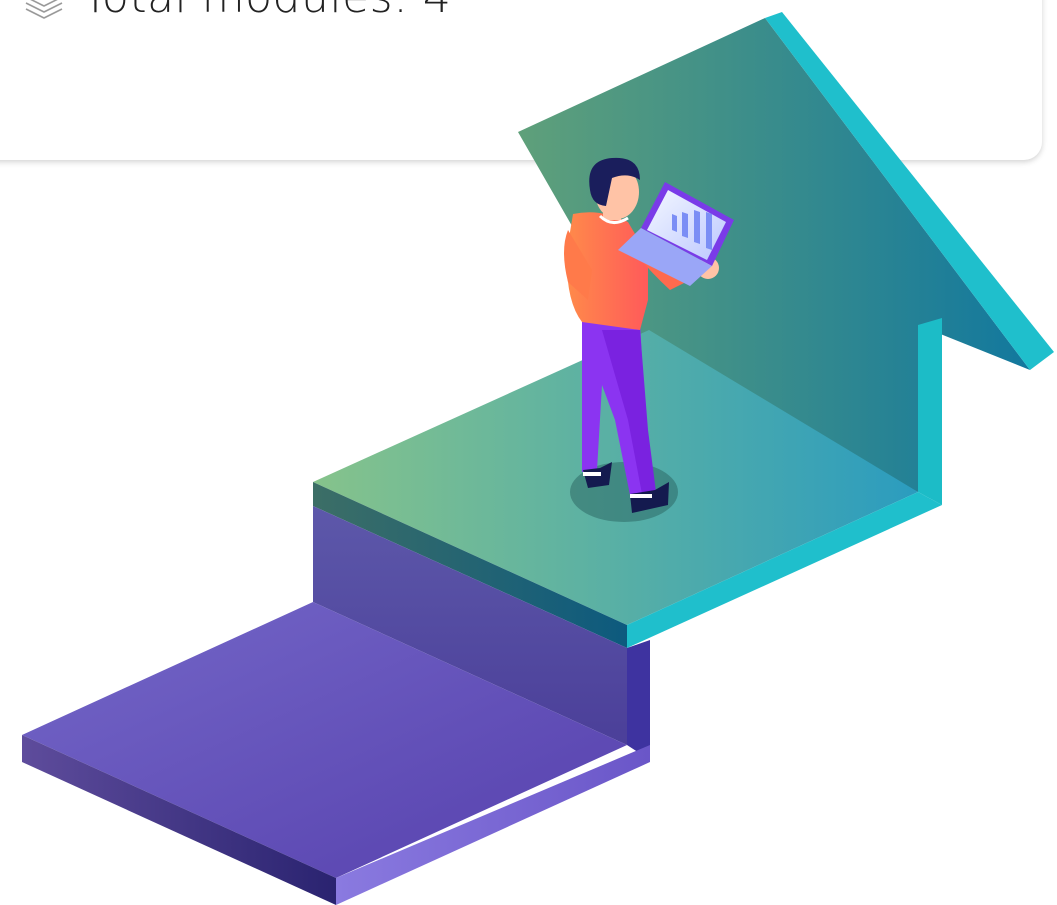  Describe the element at coordinates (638, 700) in the screenshot. I see `step-riser-side` at that location.